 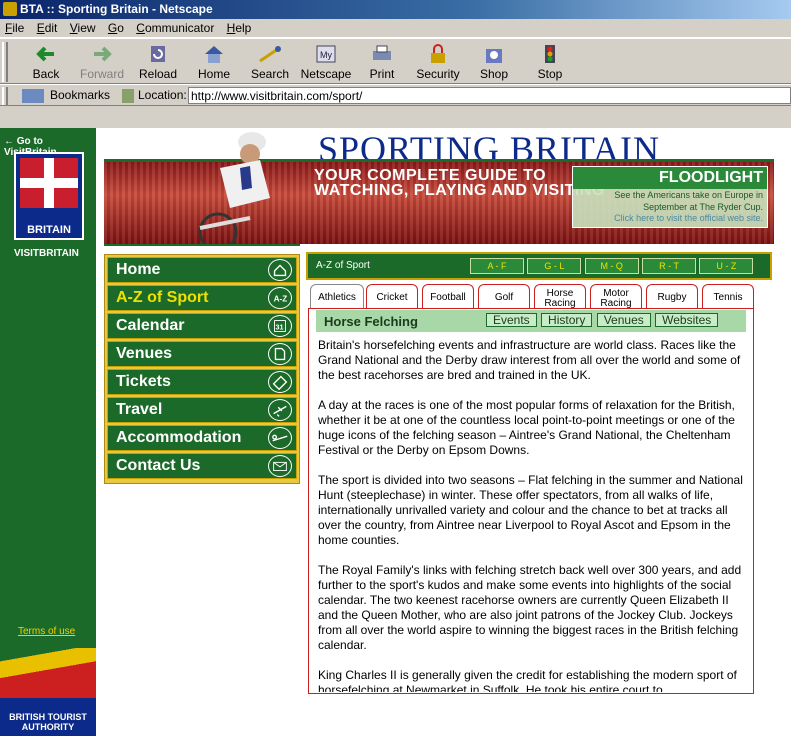 I want to click on nav-venues: Venues, so click(x=202, y=354).